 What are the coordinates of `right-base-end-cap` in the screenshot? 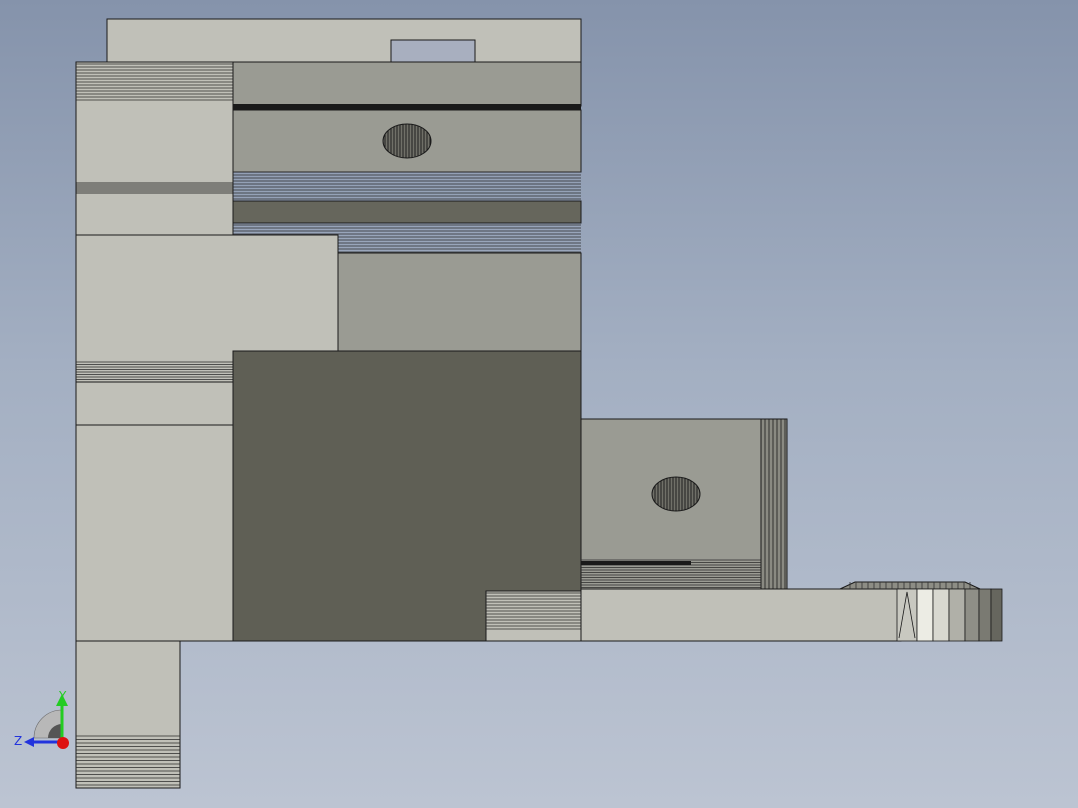 It's located at (949, 615).